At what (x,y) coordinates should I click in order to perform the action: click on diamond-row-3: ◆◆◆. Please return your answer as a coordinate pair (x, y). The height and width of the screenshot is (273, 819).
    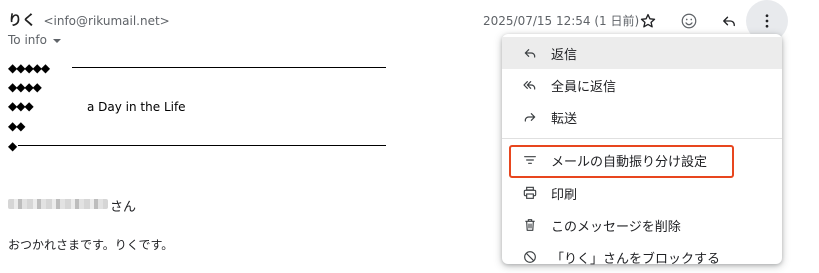
    Looking at the image, I should click on (21, 106).